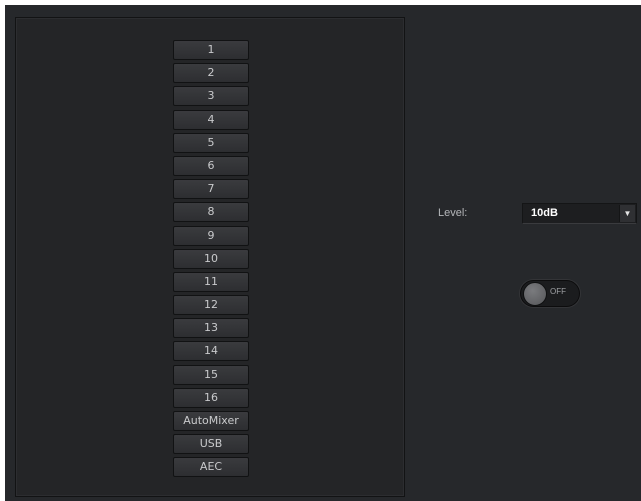  What do you see at coordinates (211, 467) in the screenshot?
I see `channel-button-aec: AEC` at bounding box center [211, 467].